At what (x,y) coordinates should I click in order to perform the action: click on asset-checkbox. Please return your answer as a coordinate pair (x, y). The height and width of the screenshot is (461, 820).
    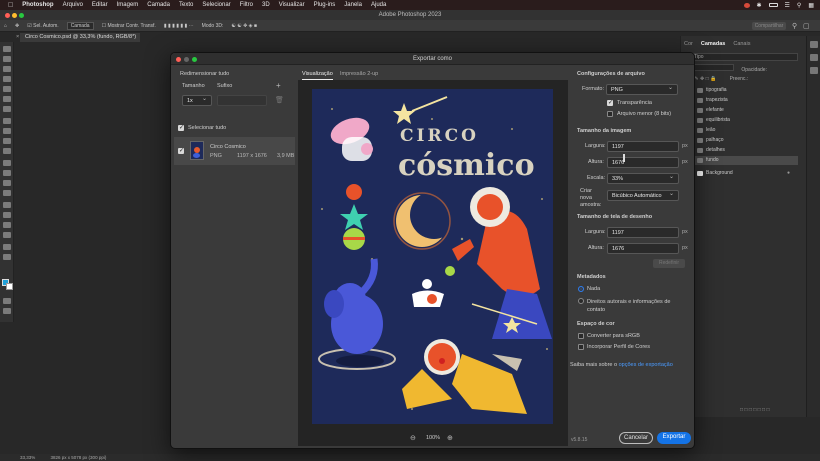
    Looking at the image, I should click on (181, 150).